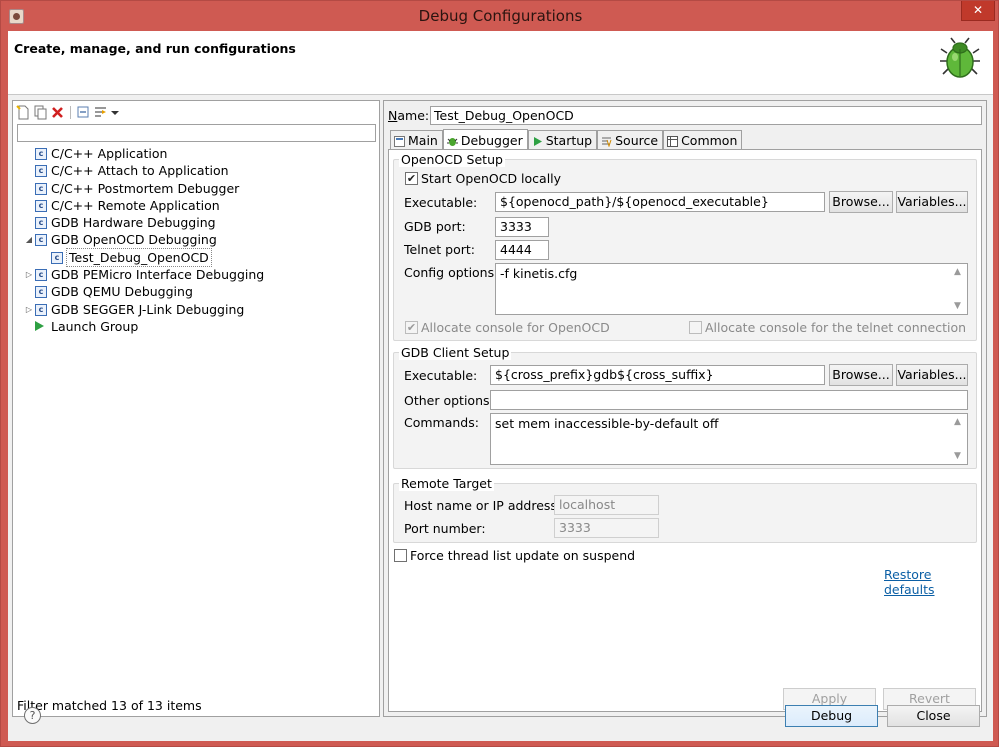  I want to click on start-openocd-checkbox, so click(411, 178).